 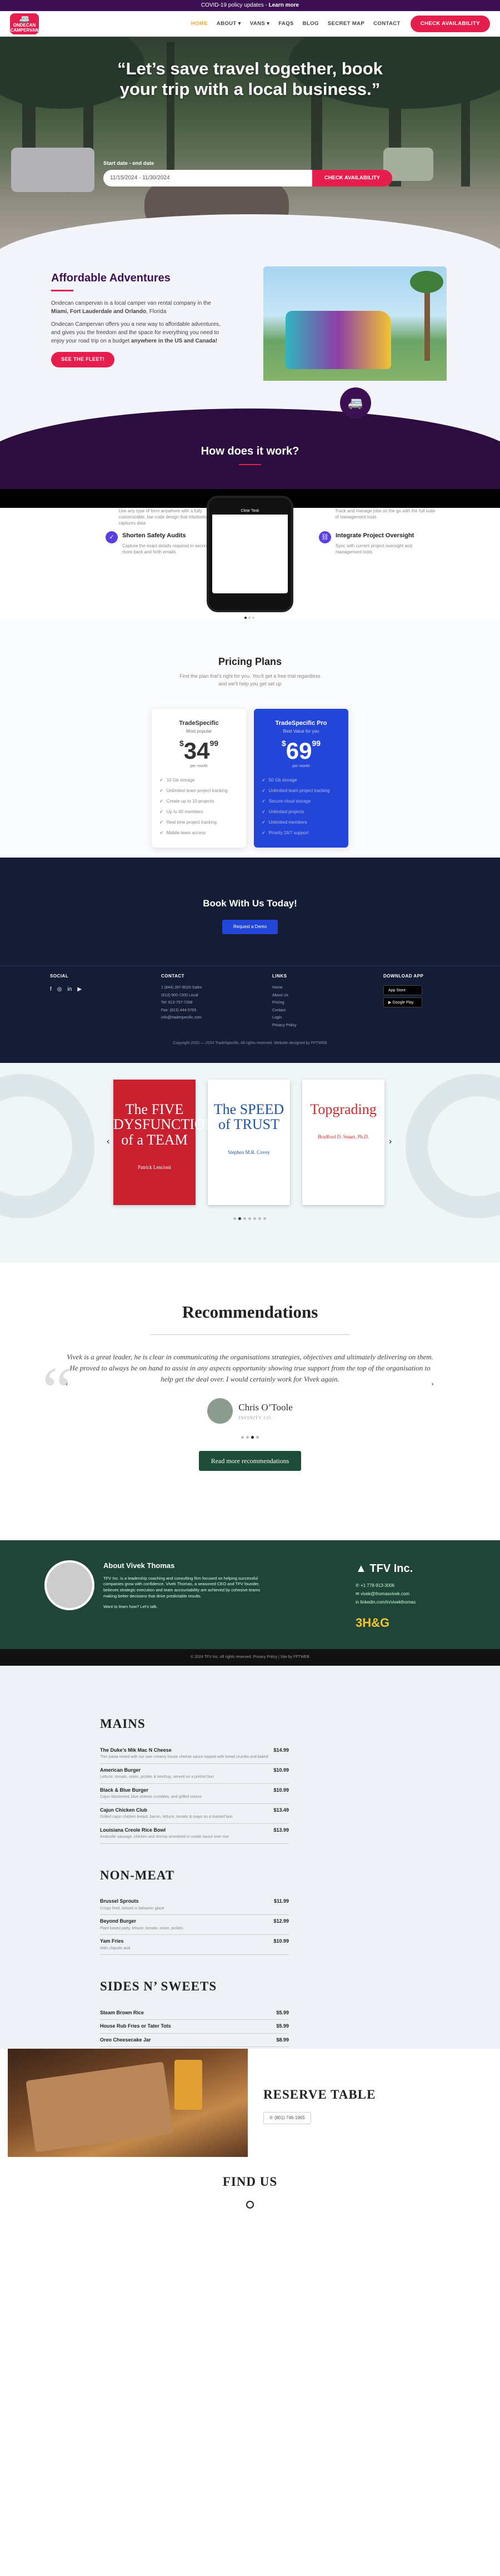 What do you see at coordinates (450, 24) in the screenshot?
I see `check-availability-header-button: Check Availability` at bounding box center [450, 24].